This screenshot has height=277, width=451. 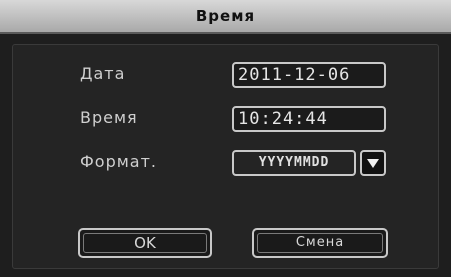 I want to click on chevron-down-icon, so click(x=373, y=163).